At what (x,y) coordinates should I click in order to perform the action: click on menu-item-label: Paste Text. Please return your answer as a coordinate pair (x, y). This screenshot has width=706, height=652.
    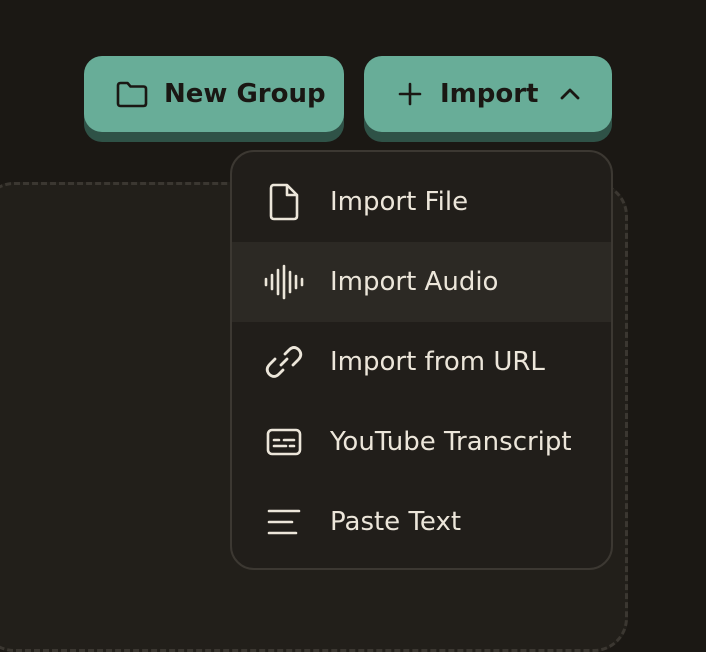
    Looking at the image, I should click on (396, 522).